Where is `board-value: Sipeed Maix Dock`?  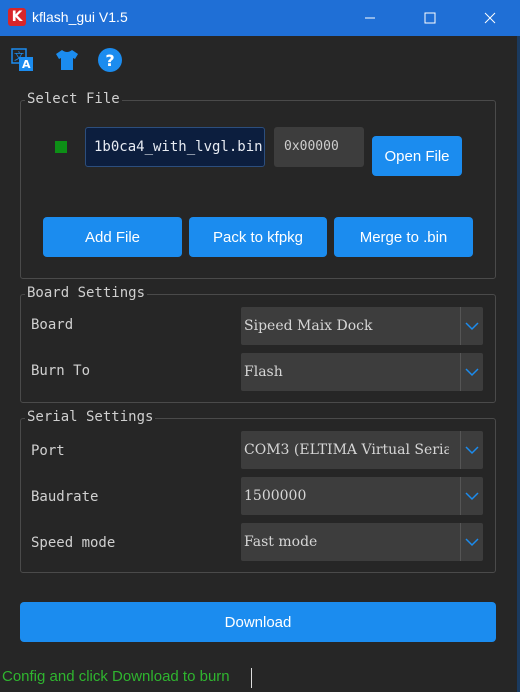
board-value: Sipeed Maix Dock is located at coordinates (308, 326).